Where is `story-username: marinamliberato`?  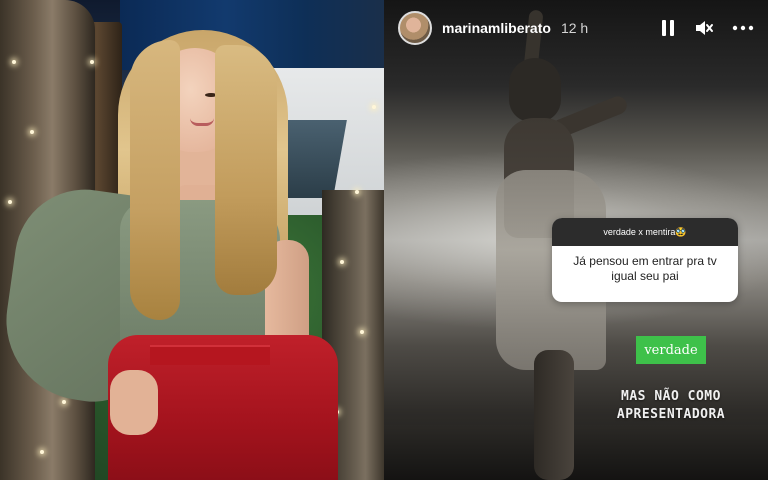 story-username: marinamliberato is located at coordinates (496, 28).